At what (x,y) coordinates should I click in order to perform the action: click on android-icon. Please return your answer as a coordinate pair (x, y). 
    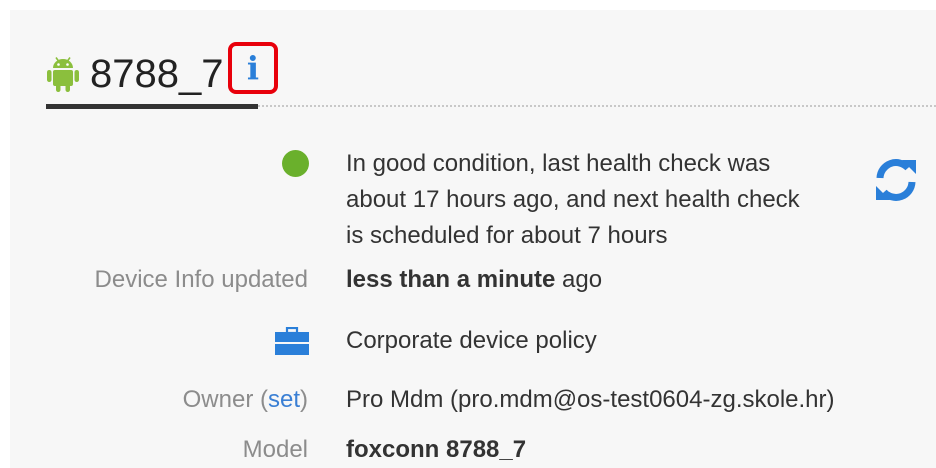
    Looking at the image, I should click on (63, 74).